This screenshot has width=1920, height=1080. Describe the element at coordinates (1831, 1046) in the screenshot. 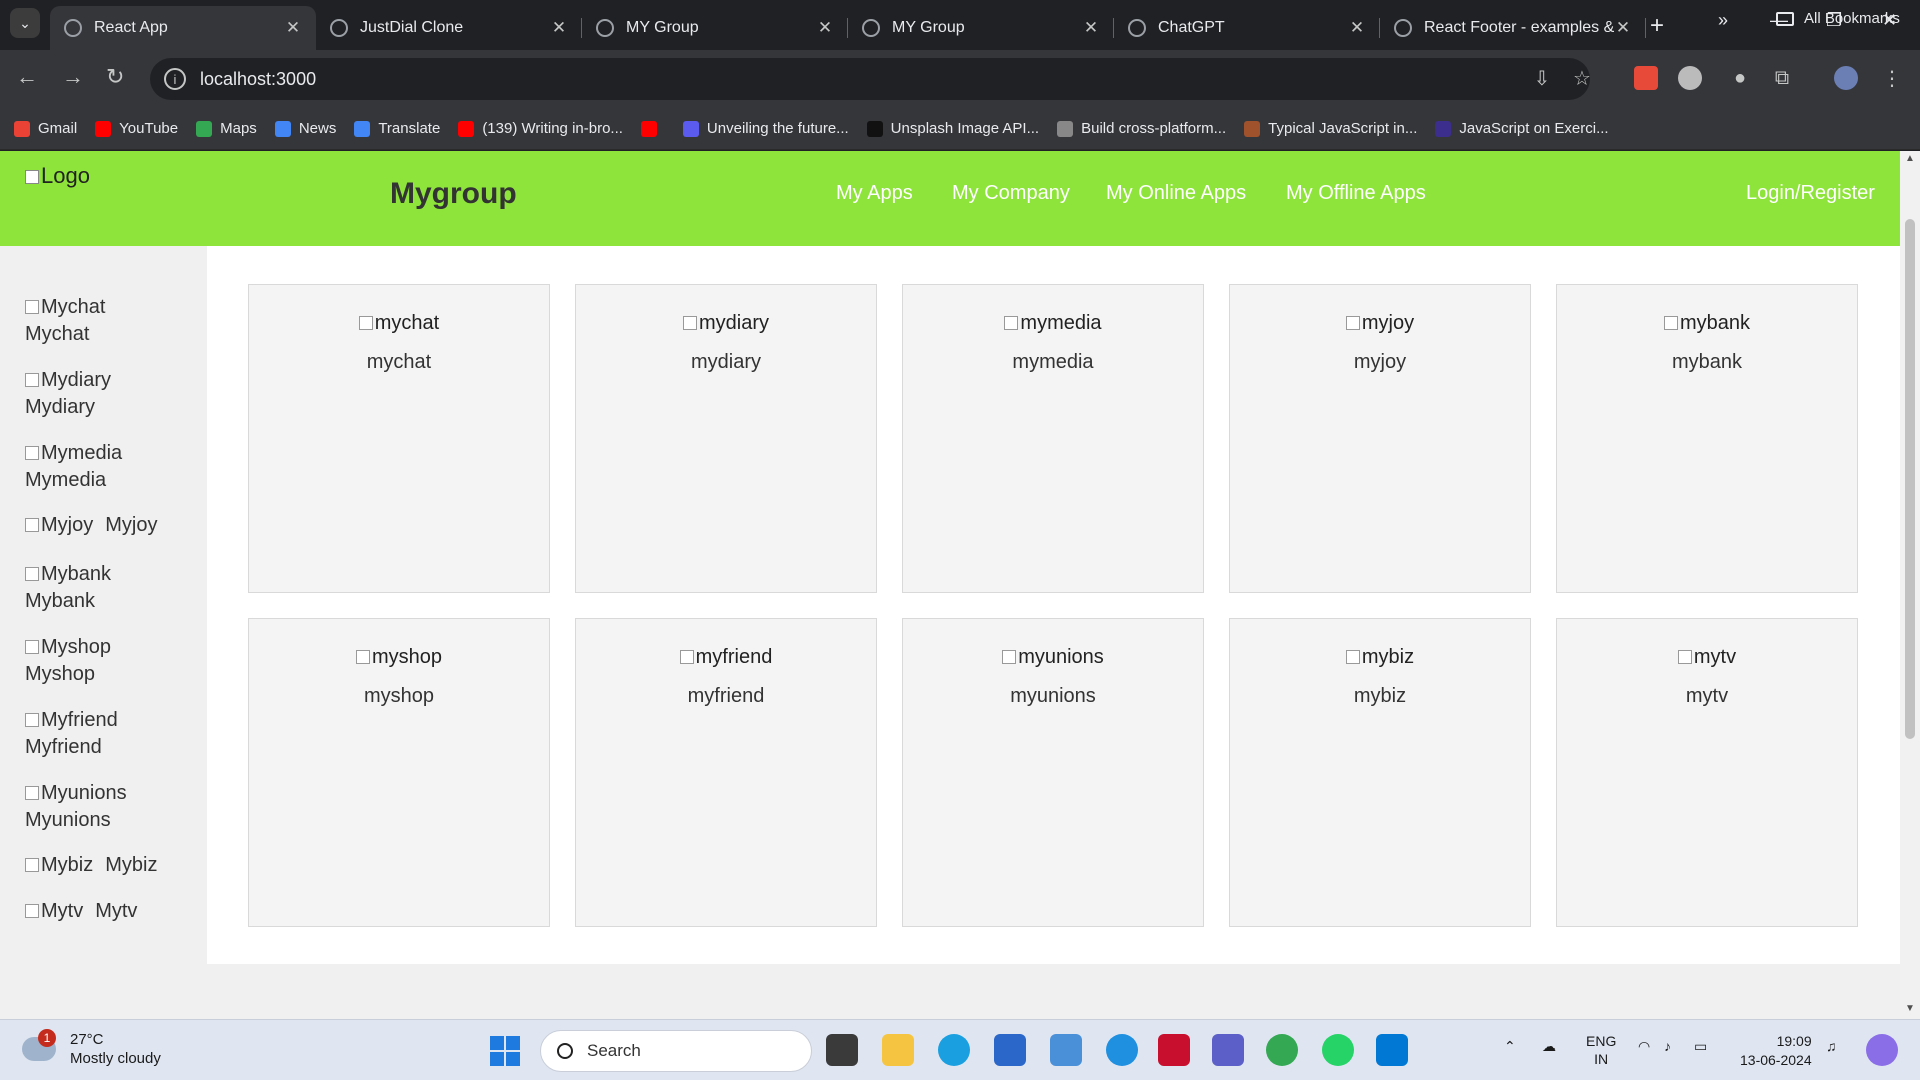

I see `notification-bell-icon: ♫` at that location.